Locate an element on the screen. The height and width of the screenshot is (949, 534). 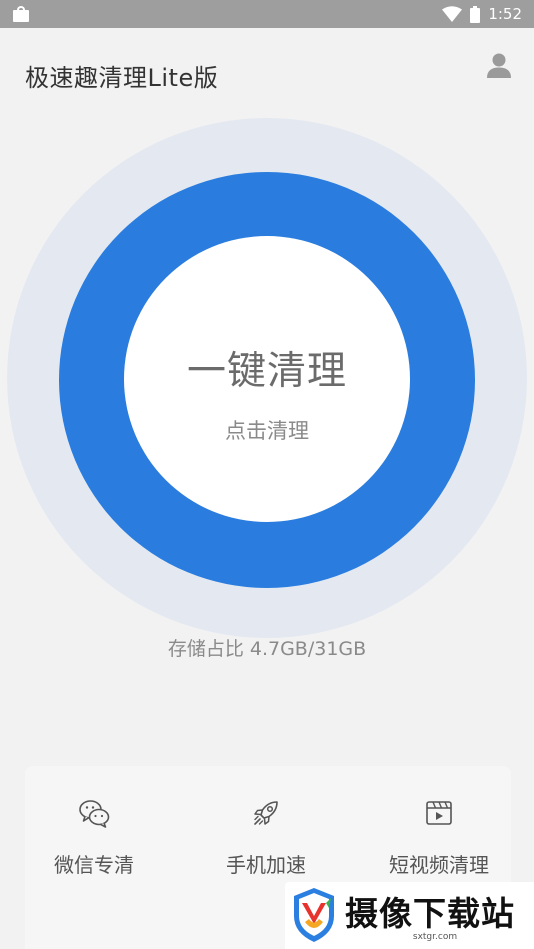
wechat-icon is located at coordinates (94, 814).